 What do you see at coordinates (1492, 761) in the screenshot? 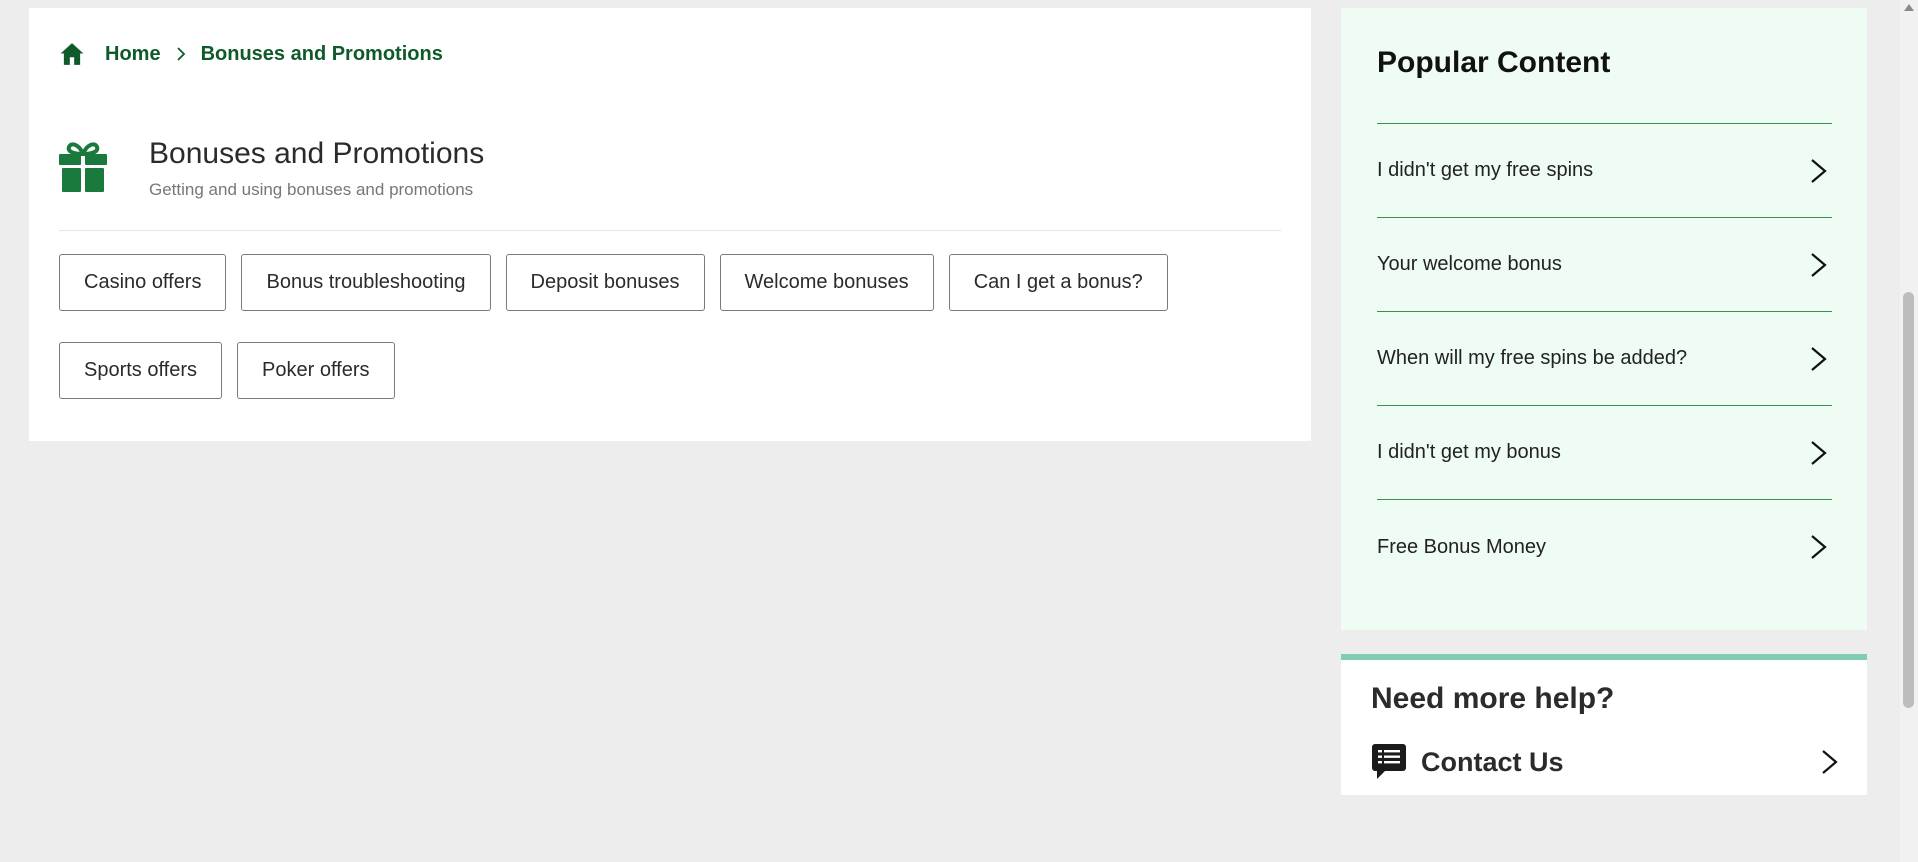
I see `contact-us-label: Contact Us` at bounding box center [1492, 761].